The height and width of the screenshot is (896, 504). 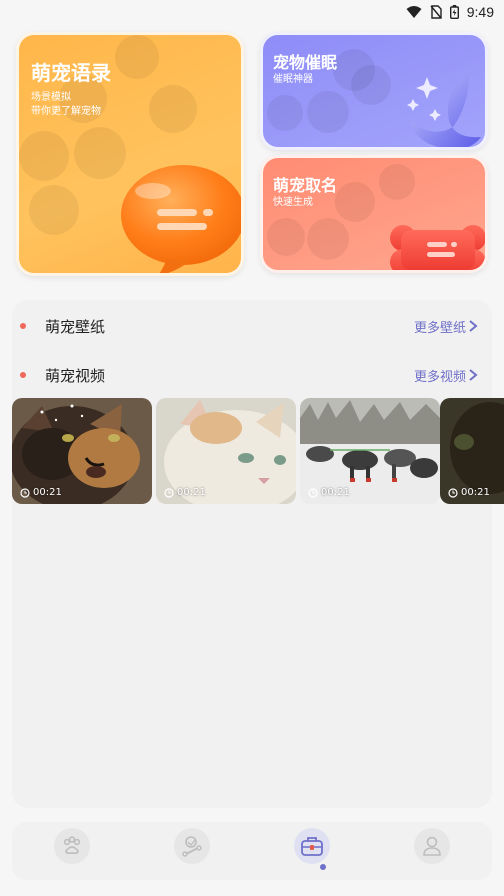 I want to click on card-title: 萌宠语录, so click(x=71, y=73).